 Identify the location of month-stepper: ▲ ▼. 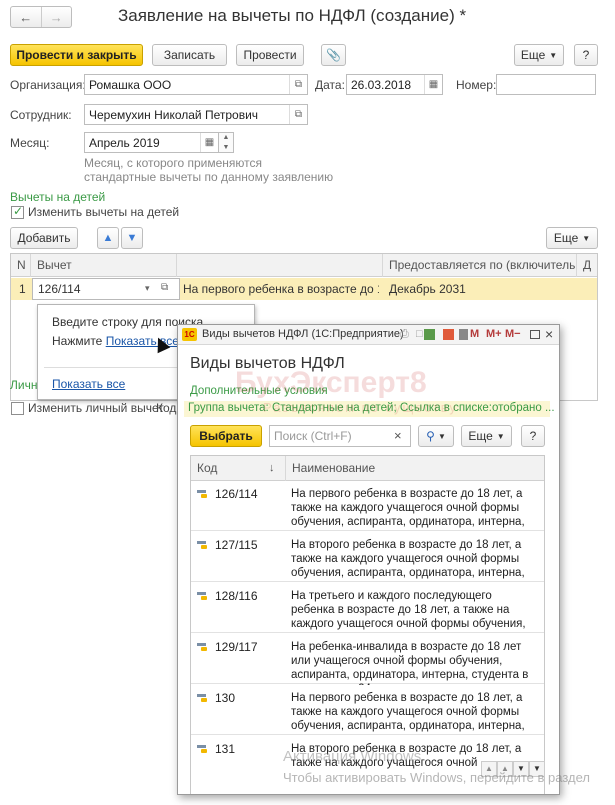
(226, 142).